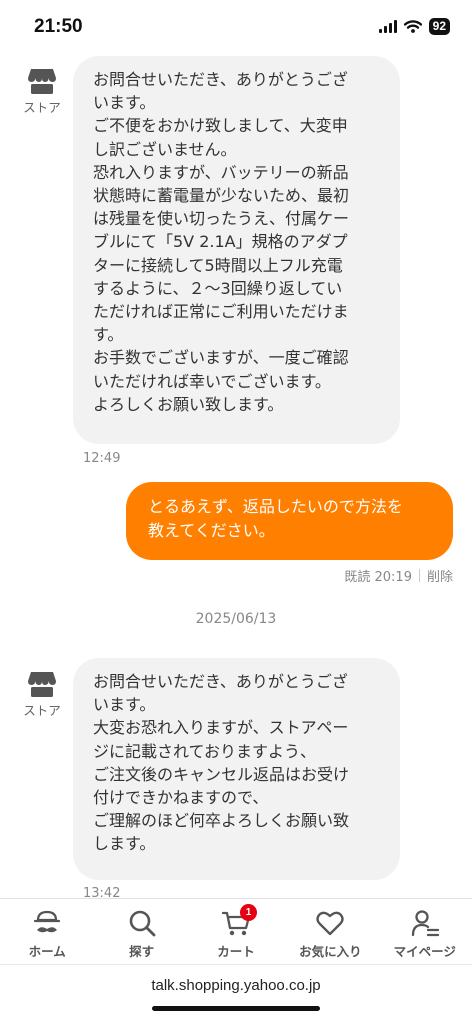  Describe the element at coordinates (58, 26) in the screenshot. I see `status-time: 21:50` at that location.